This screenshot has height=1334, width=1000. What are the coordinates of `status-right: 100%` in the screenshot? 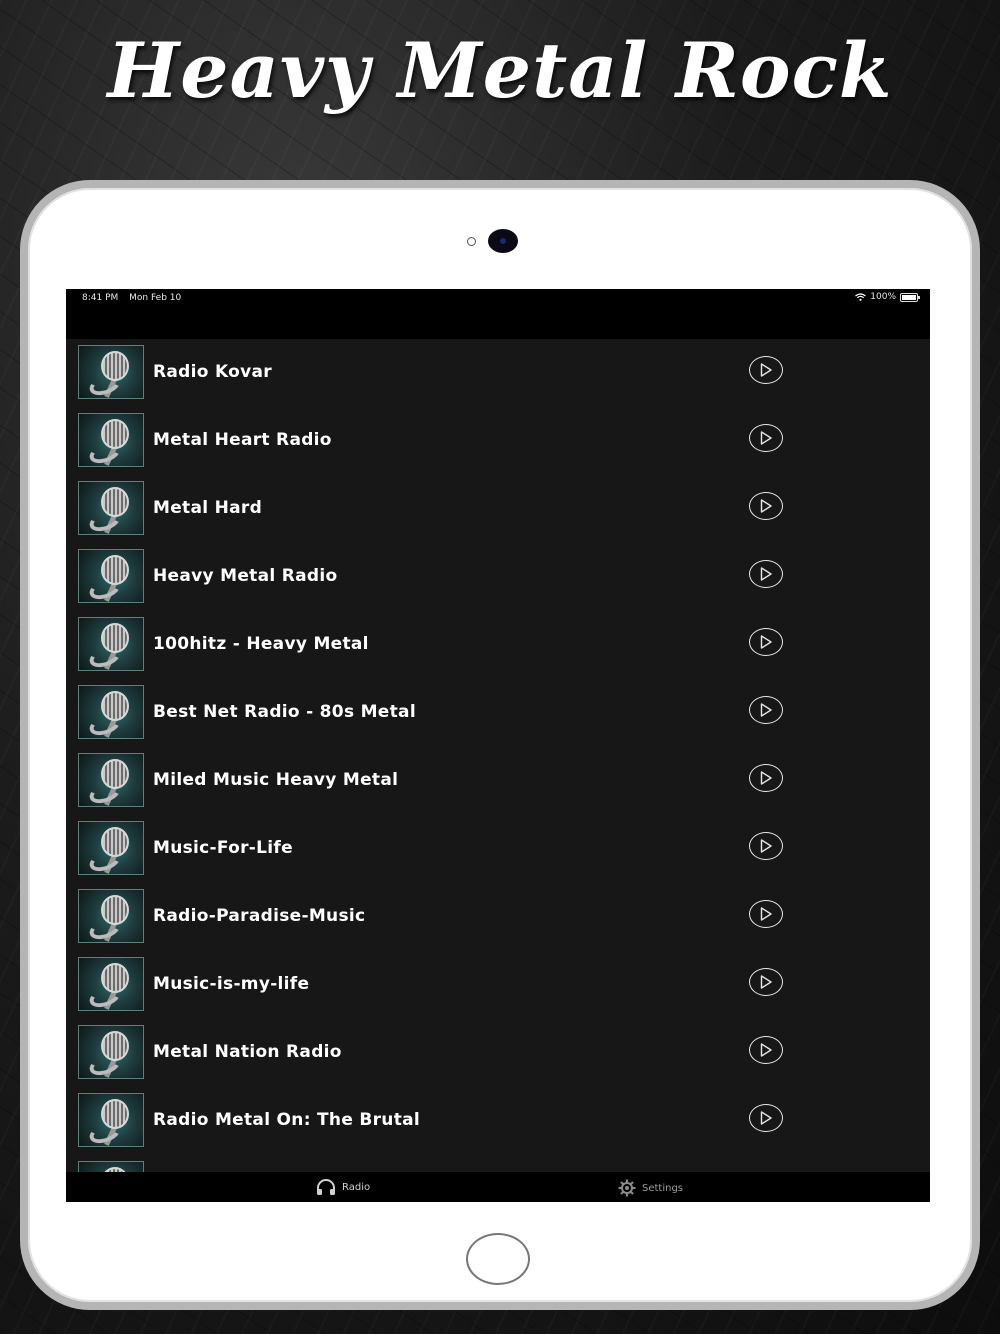 It's located at (887, 297).